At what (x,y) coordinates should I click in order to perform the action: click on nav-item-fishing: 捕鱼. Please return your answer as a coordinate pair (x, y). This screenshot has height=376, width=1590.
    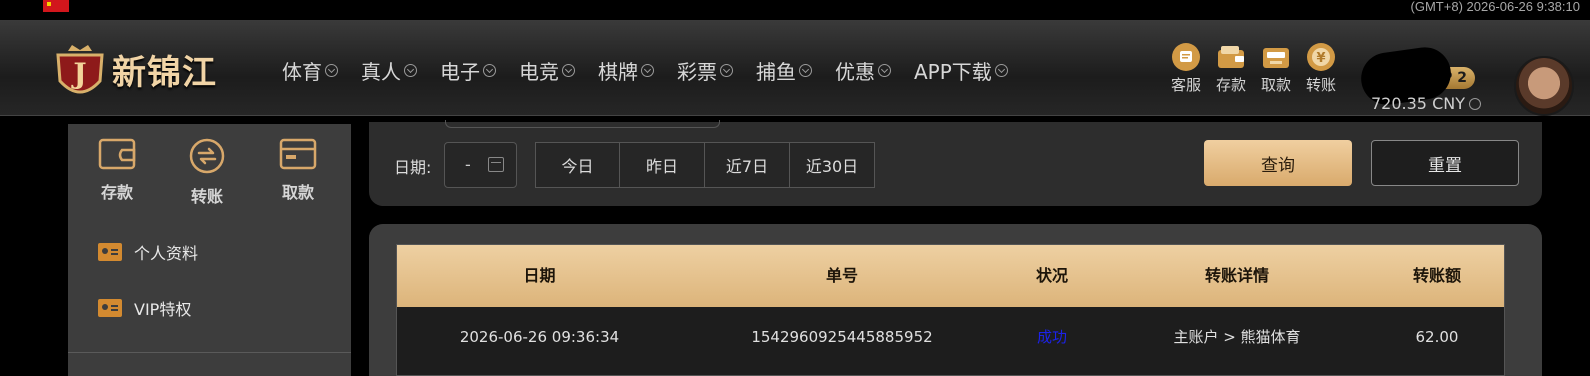
    Looking at the image, I should click on (784, 70).